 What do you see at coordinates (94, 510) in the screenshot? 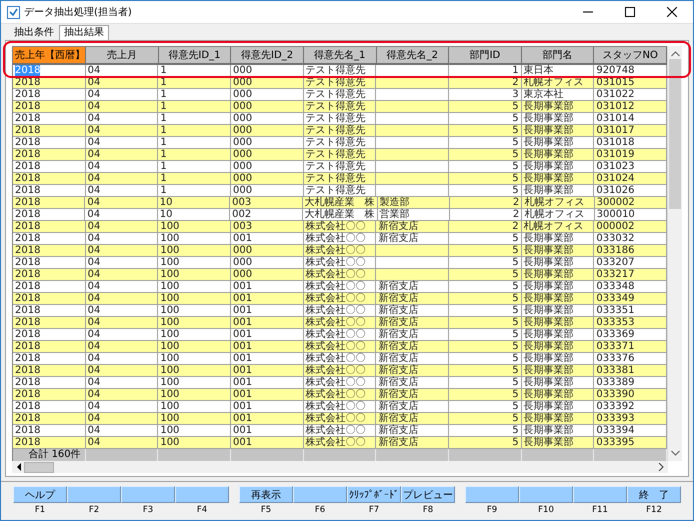
I see `key-label: F2` at bounding box center [94, 510].